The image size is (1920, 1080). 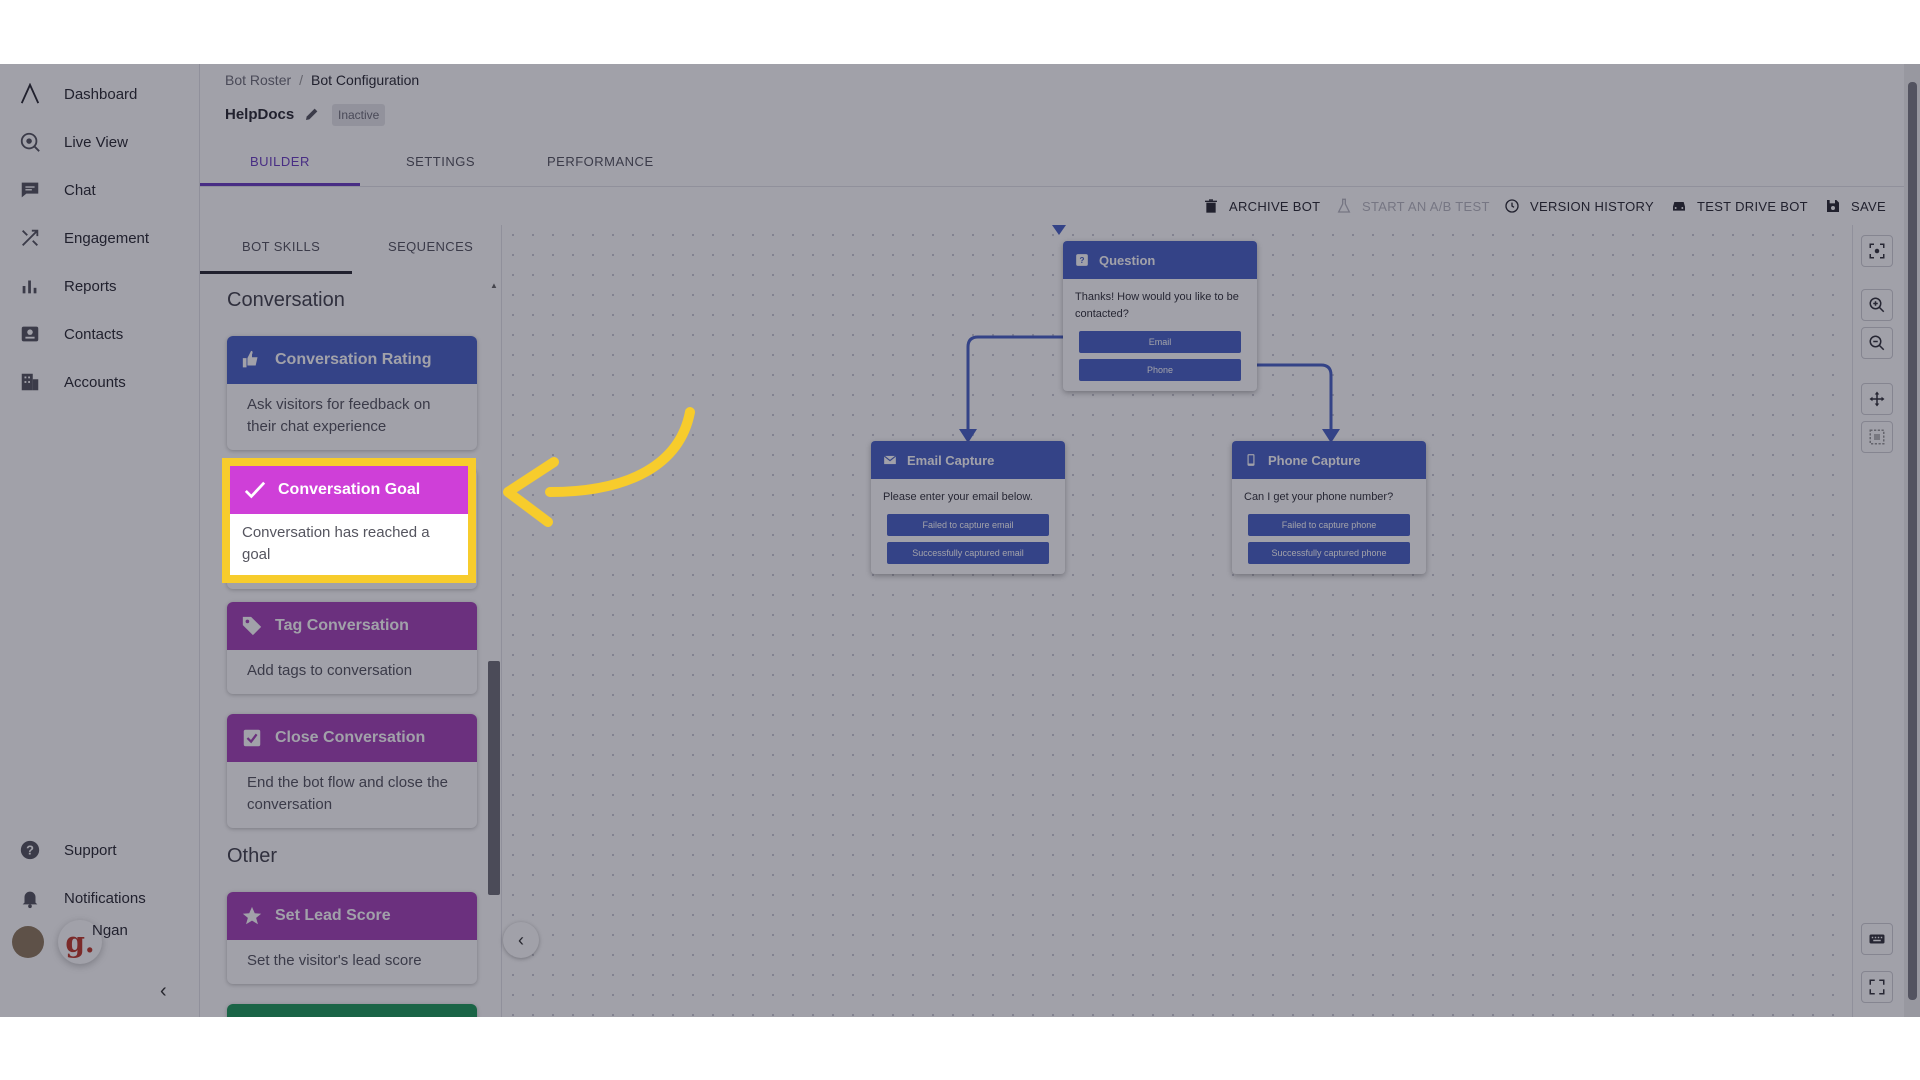 I want to click on test-drive-bot-label: TEST DRIVE BOT, so click(x=1752, y=206).